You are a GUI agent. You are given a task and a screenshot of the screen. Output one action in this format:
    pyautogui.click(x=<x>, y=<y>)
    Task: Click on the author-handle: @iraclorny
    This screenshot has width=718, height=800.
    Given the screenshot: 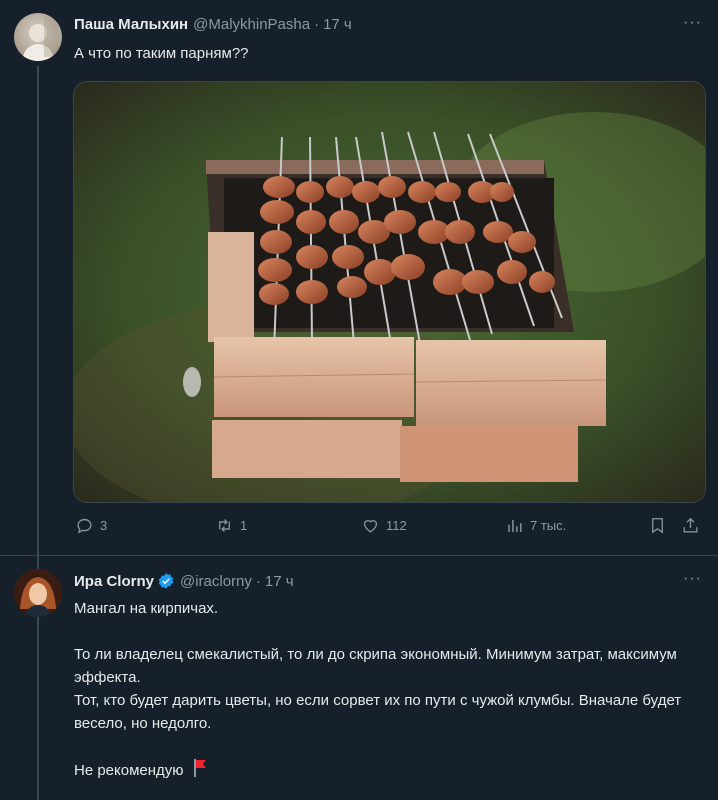 What is the action you would take?
    pyautogui.click(x=216, y=581)
    